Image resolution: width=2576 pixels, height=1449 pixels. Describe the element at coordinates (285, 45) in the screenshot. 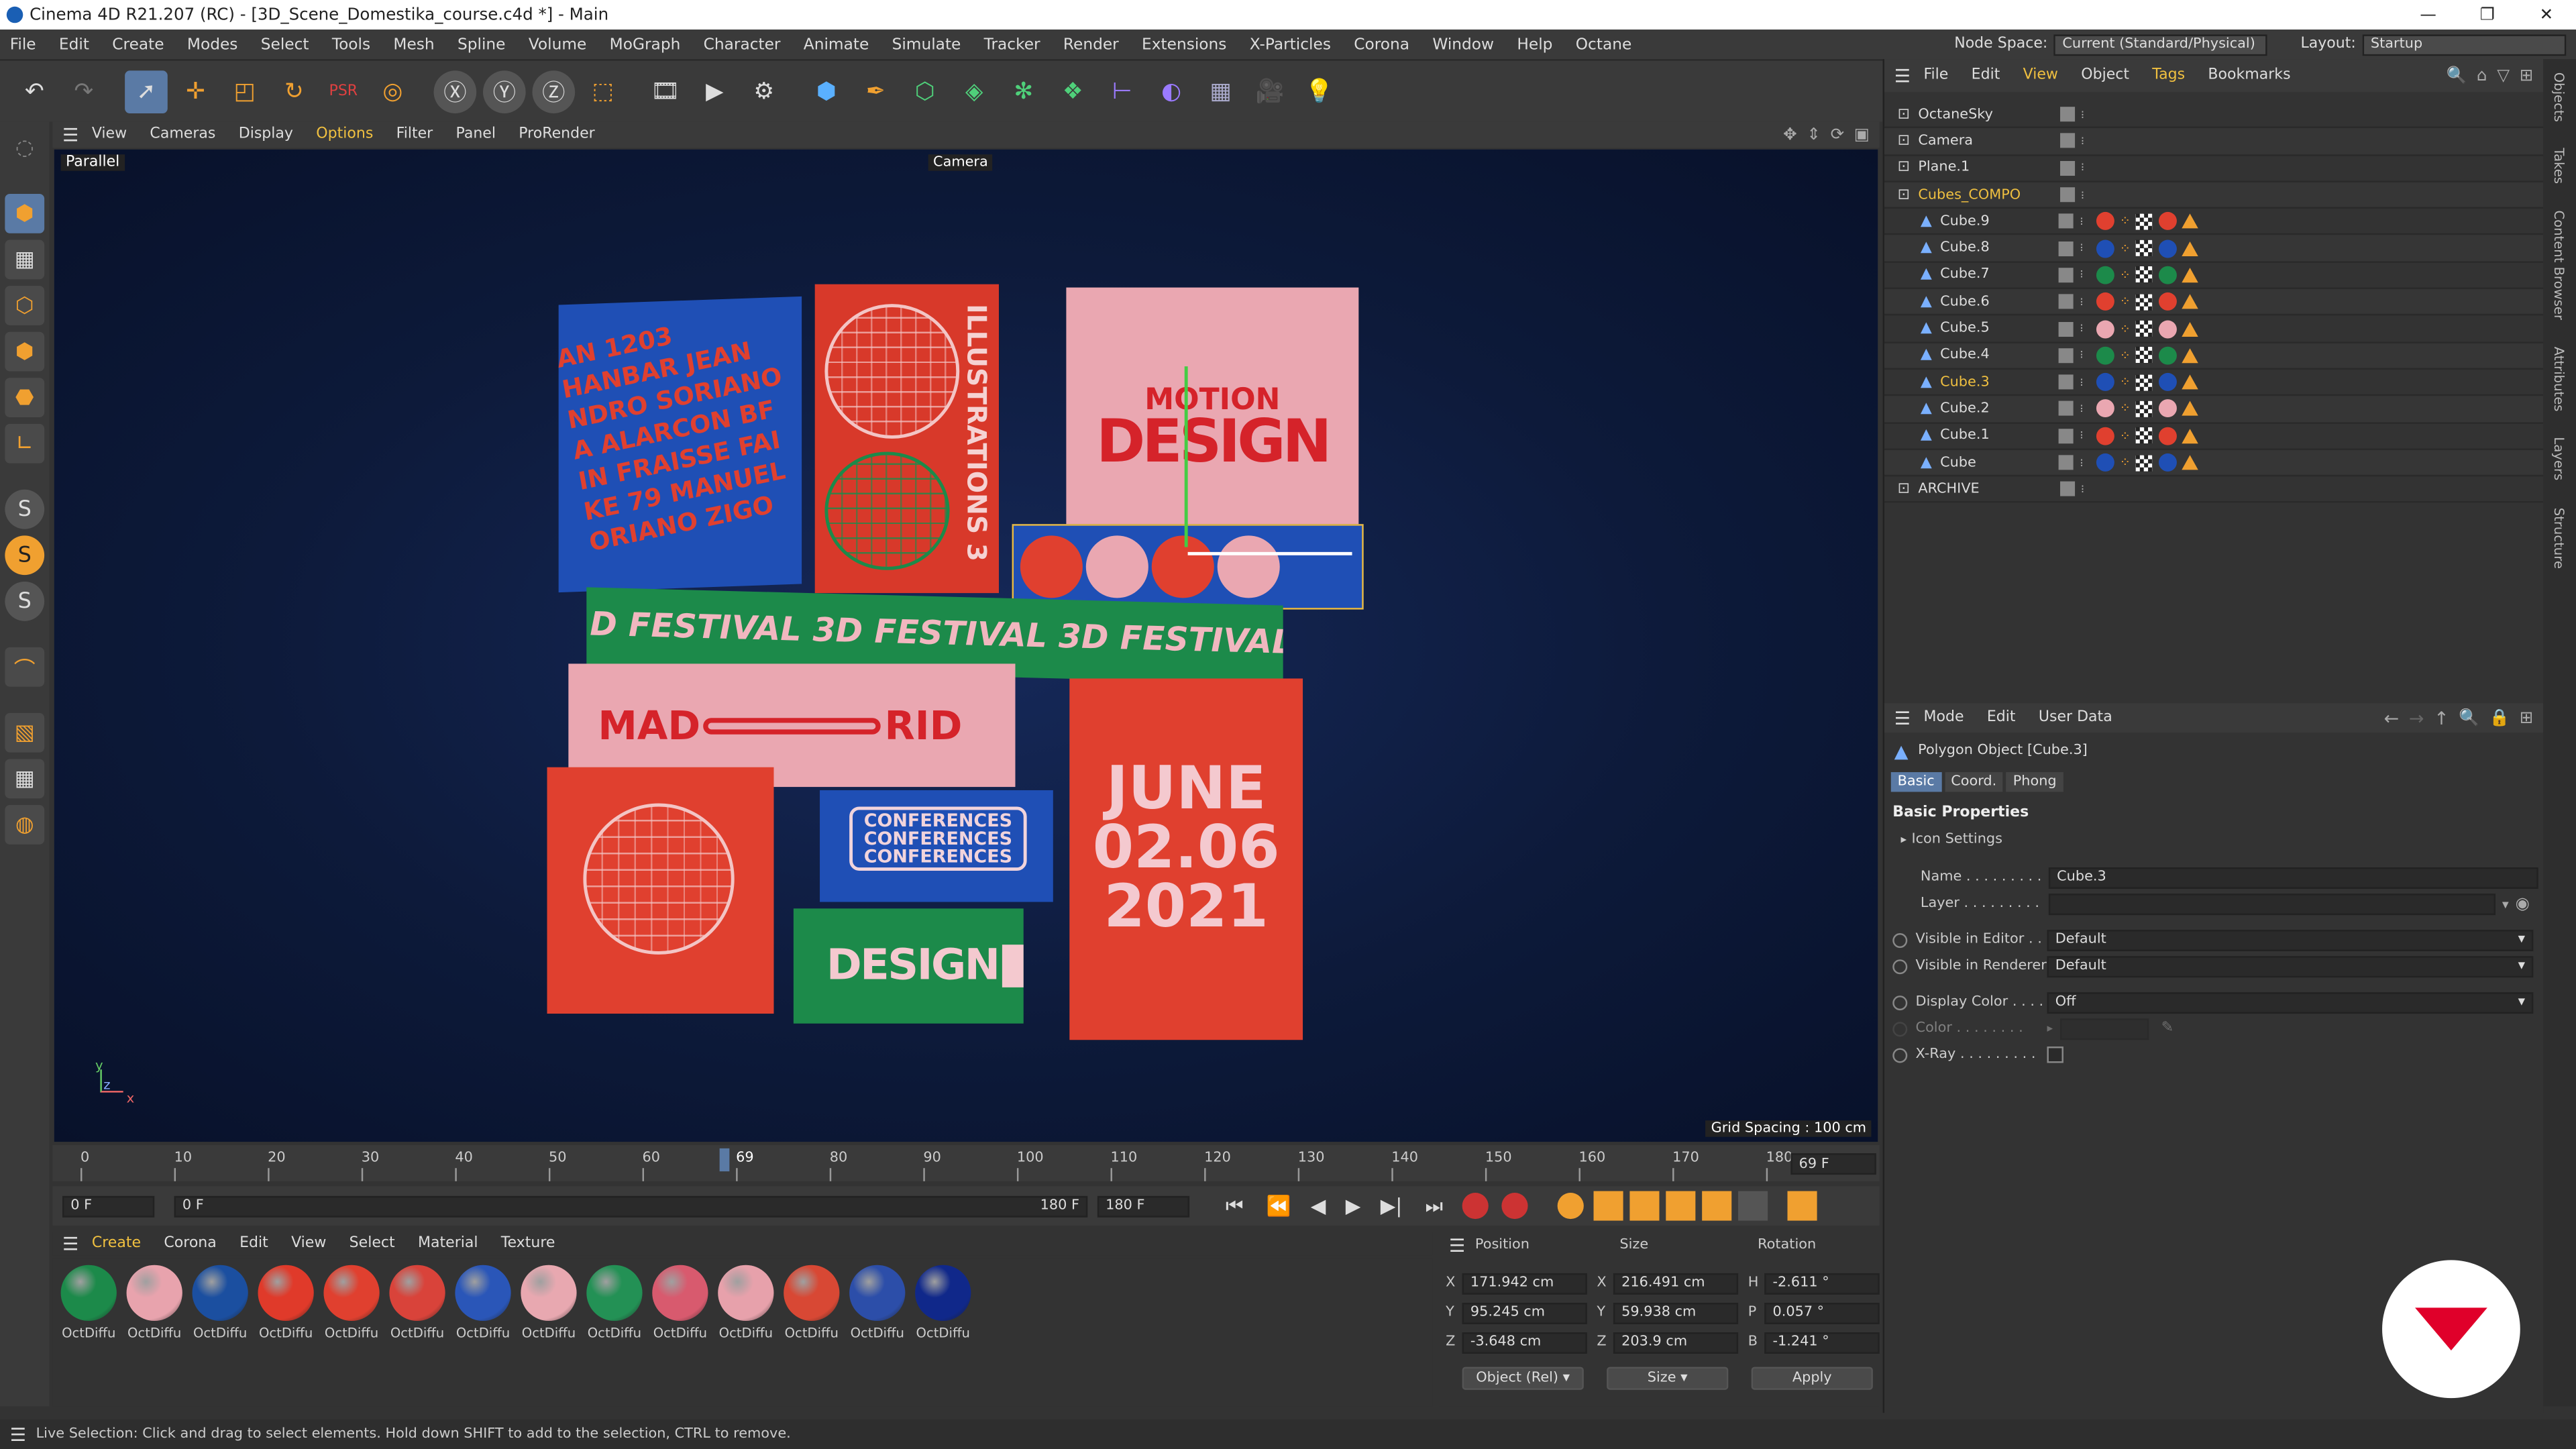

I see `menu-select: Select` at that location.